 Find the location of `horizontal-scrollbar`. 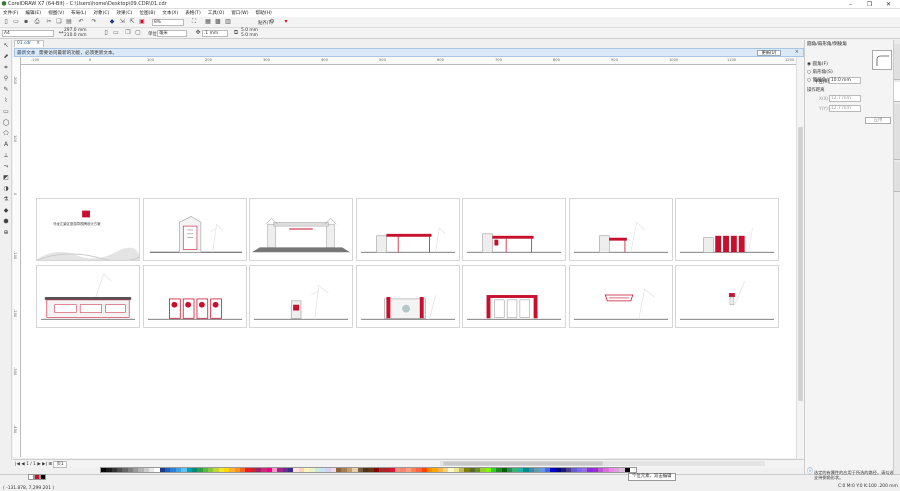

horizontal-scrollbar is located at coordinates (602, 463).